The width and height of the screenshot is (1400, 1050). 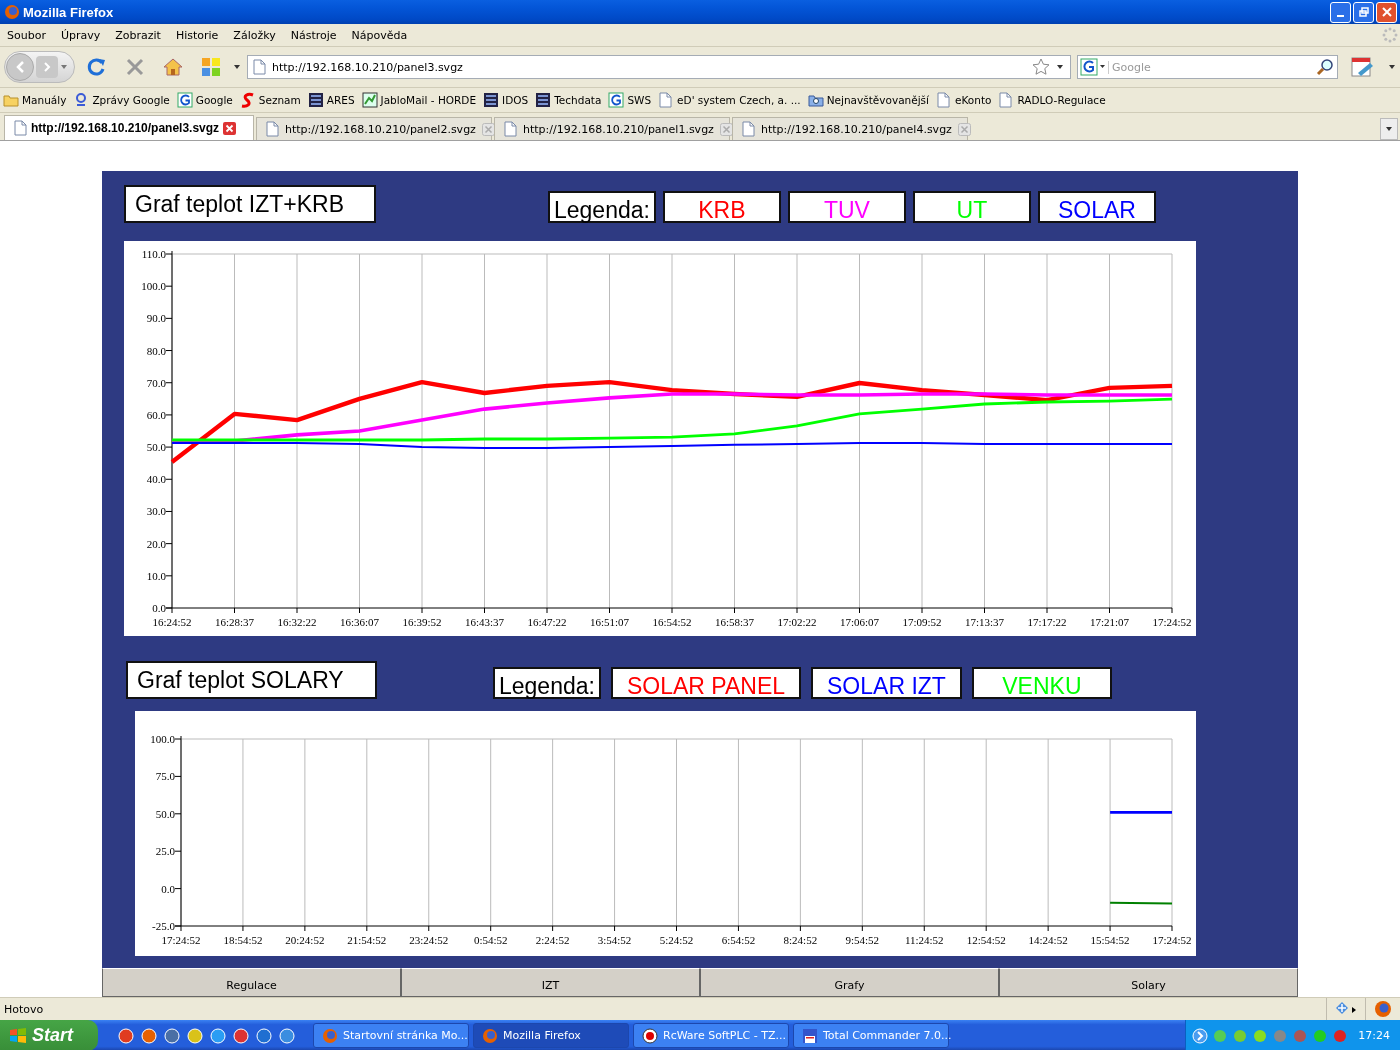 What do you see at coordinates (429, 940) in the screenshot?
I see `tick-label: 23:24:52` at bounding box center [429, 940].